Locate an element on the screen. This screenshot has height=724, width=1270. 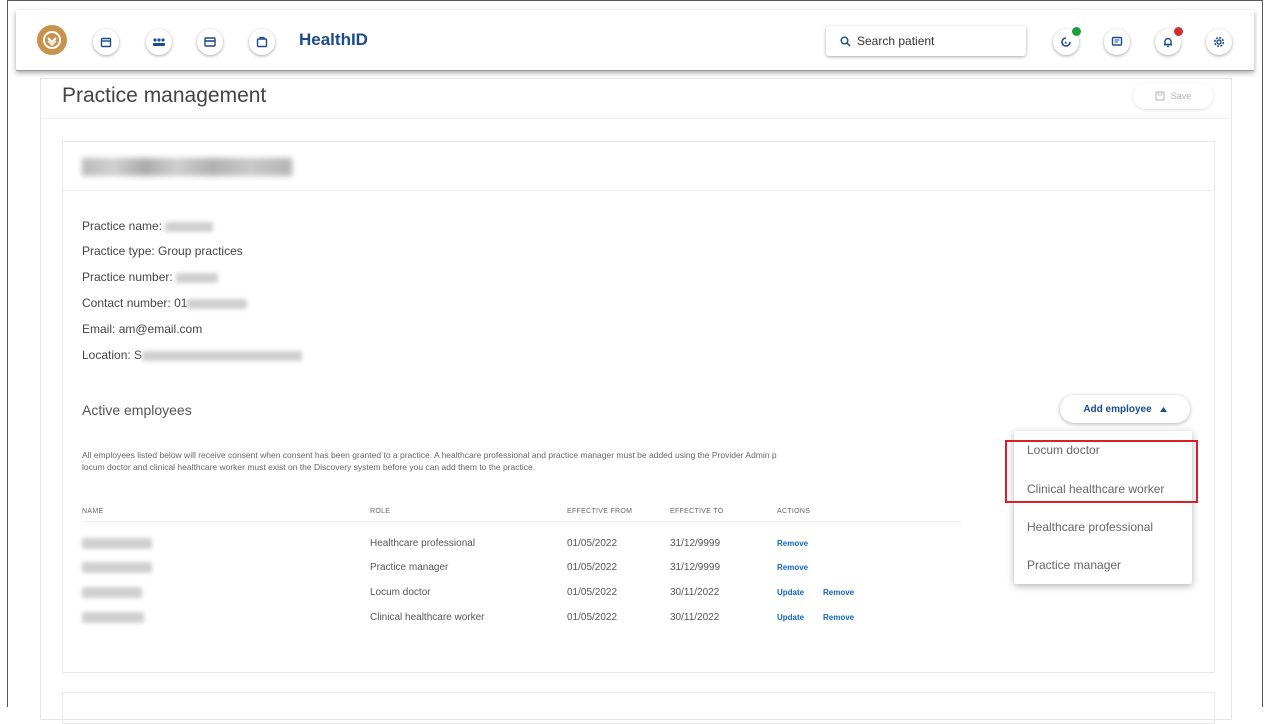
save-icon is located at coordinates (1160, 96).